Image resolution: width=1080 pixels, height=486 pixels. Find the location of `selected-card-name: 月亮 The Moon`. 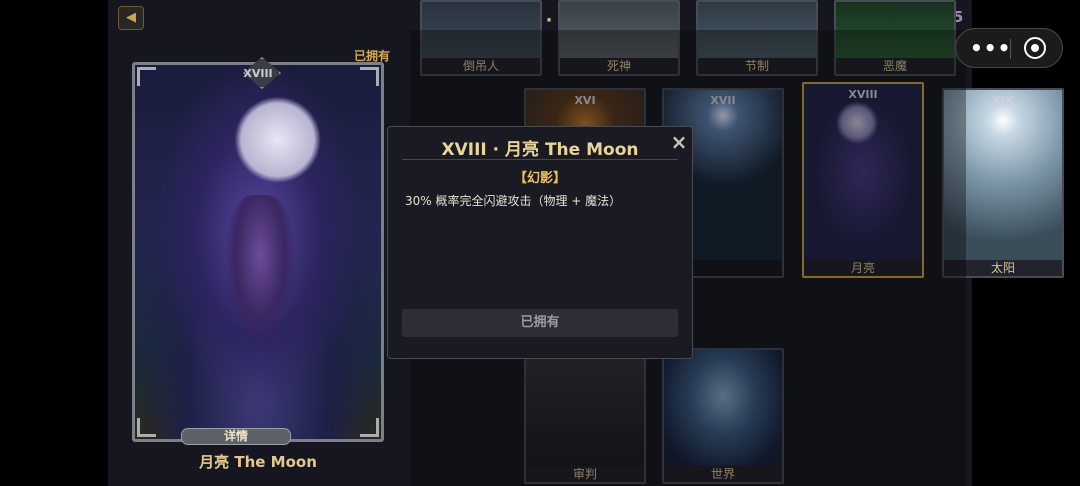

selected-card-name: 月亮 The Moon is located at coordinates (258, 462).